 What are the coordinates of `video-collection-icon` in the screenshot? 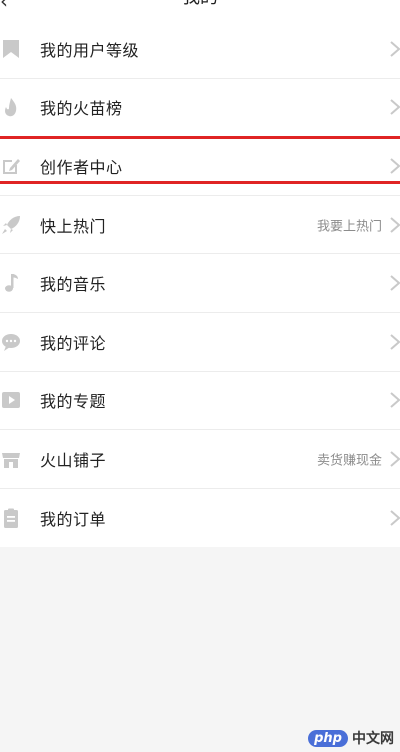 It's located at (11, 400).